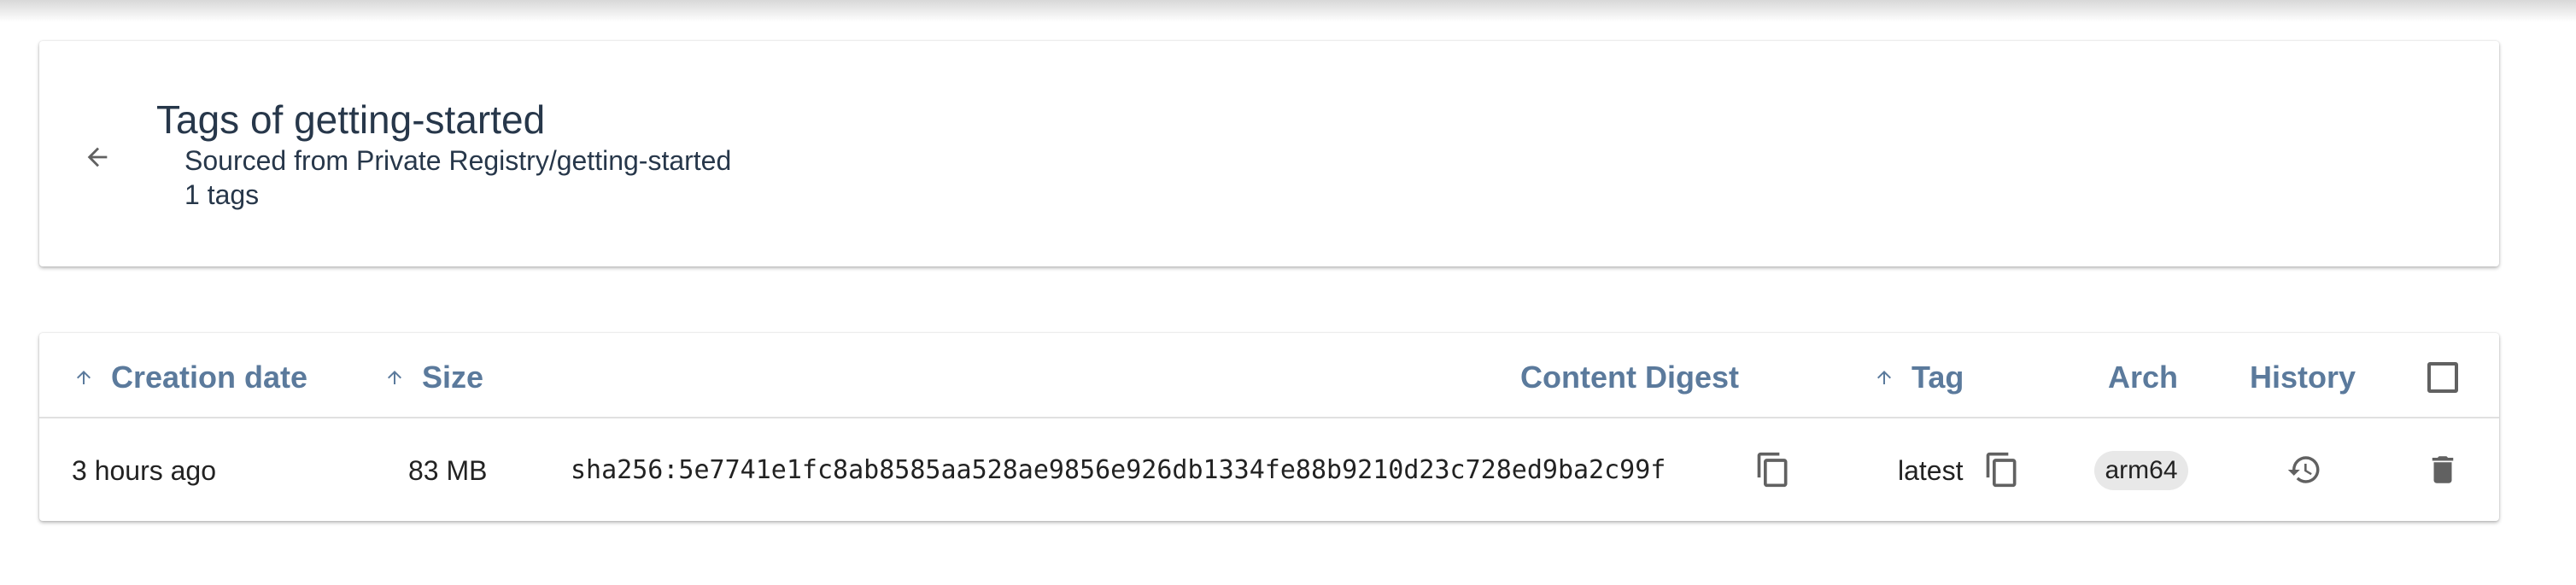  I want to click on column-header-size: Size, so click(433, 377).